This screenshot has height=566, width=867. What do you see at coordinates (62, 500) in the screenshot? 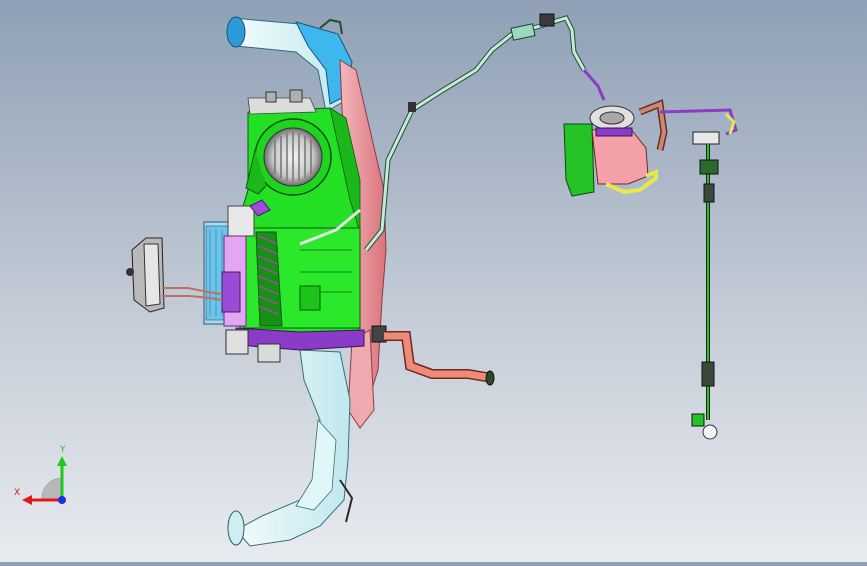
I see `z-axis-point` at bounding box center [62, 500].